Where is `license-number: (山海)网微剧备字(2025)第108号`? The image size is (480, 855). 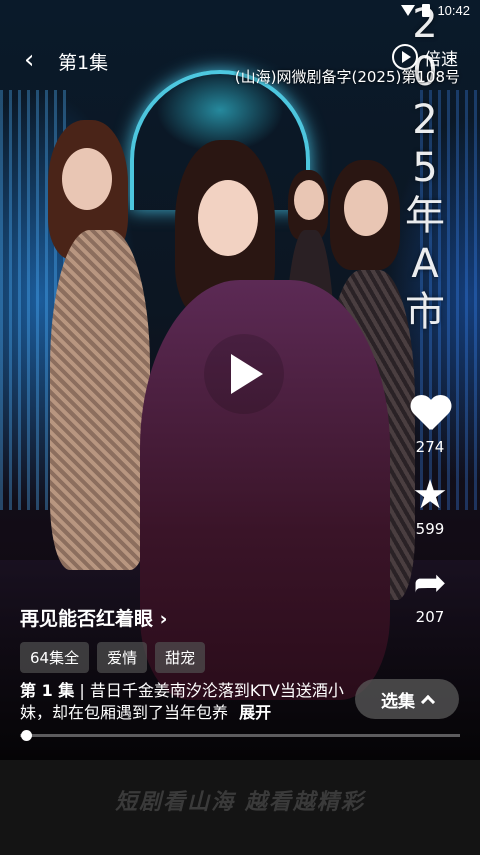 license-number: (山海)网微剧备字(2025)第108号 is located at coordinates (347, 77).